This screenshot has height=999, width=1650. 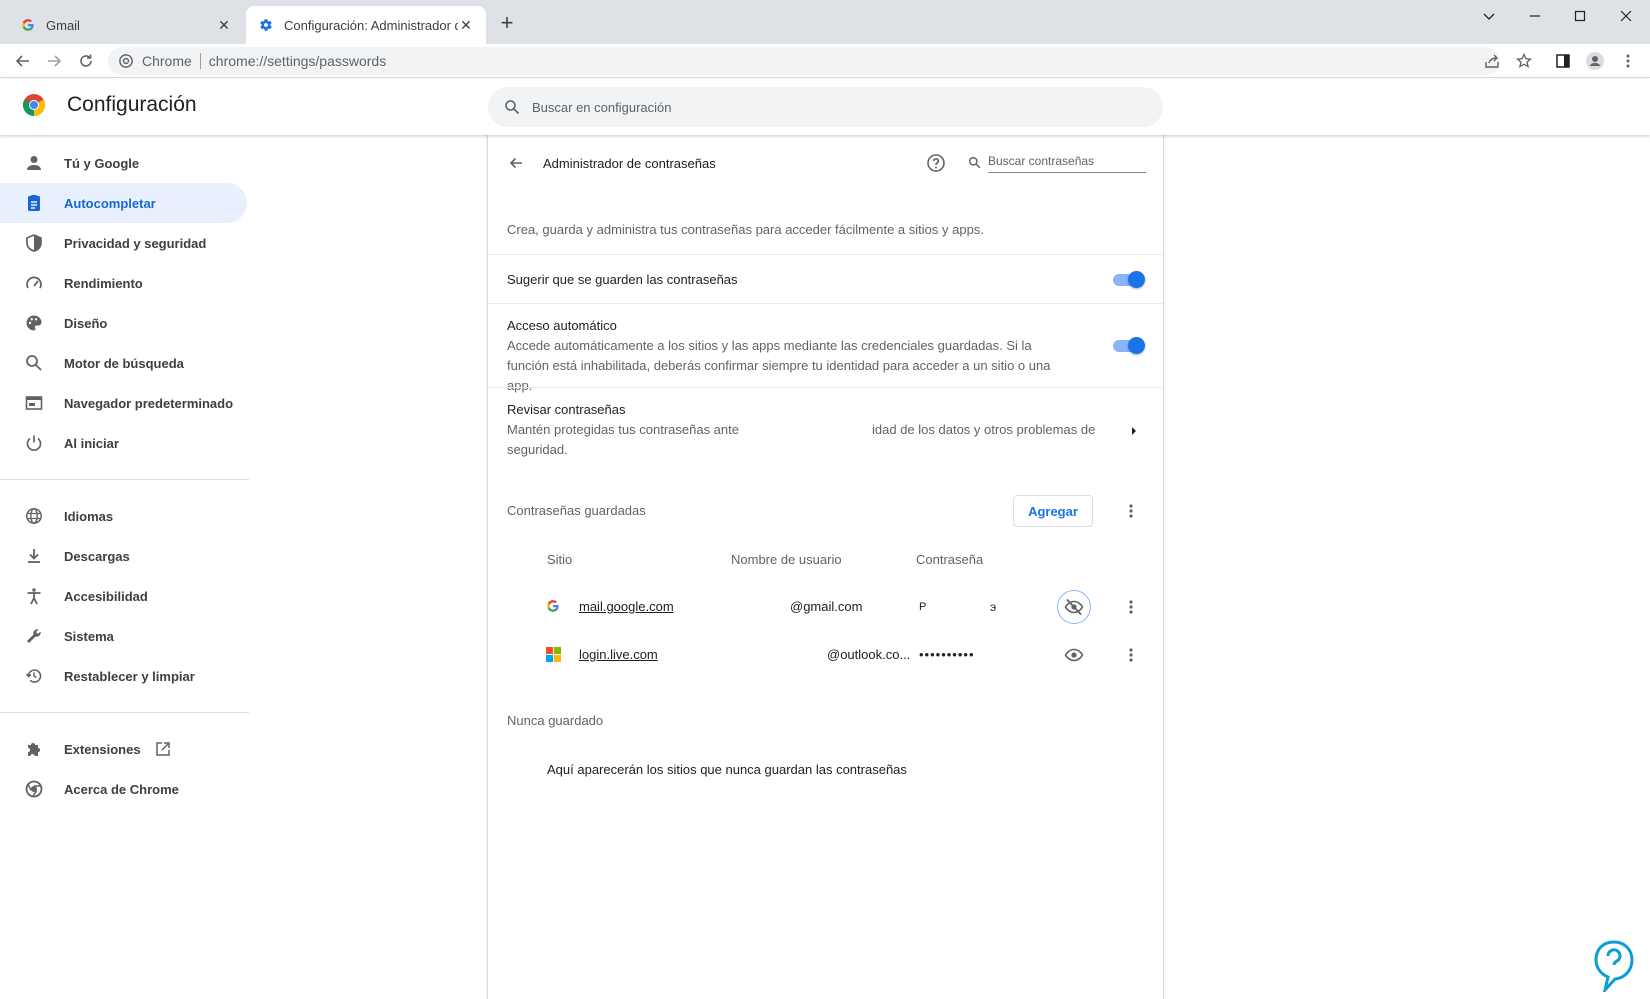 I want to click on sidebar-item-label: Navegador predeterminado, so click(x=149, y=403).